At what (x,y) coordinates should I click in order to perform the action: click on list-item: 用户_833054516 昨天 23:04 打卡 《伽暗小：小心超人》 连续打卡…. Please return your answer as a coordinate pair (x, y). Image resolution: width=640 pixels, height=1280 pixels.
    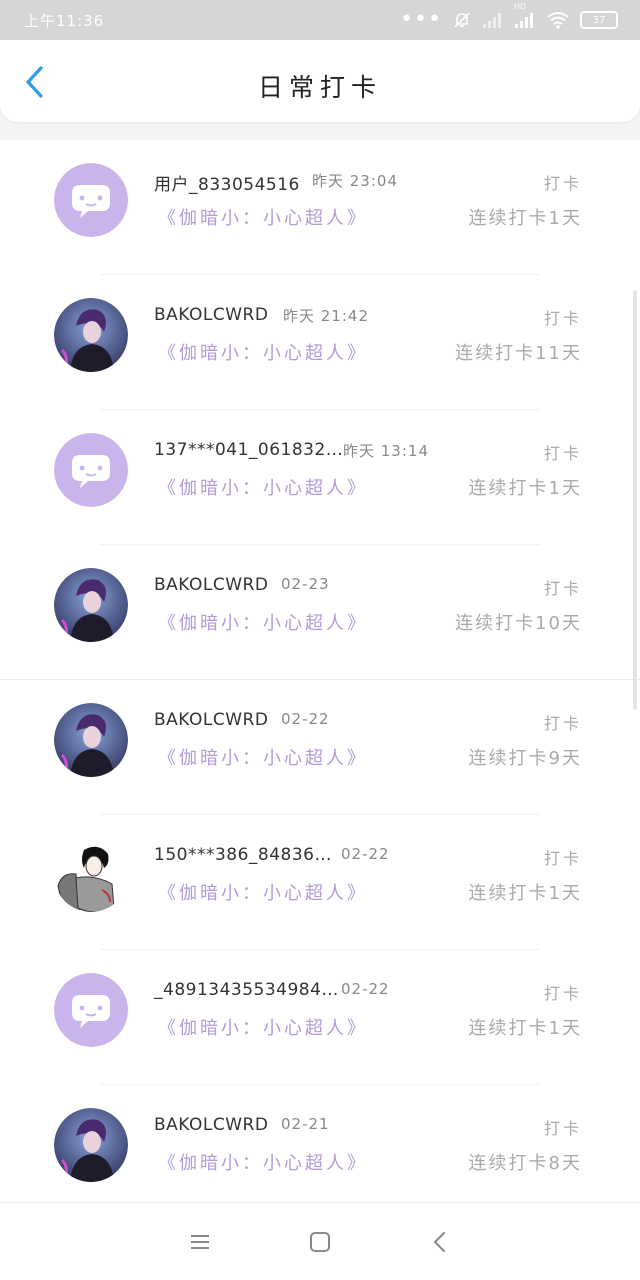
    Looking at the image, I should click on (320, 207).